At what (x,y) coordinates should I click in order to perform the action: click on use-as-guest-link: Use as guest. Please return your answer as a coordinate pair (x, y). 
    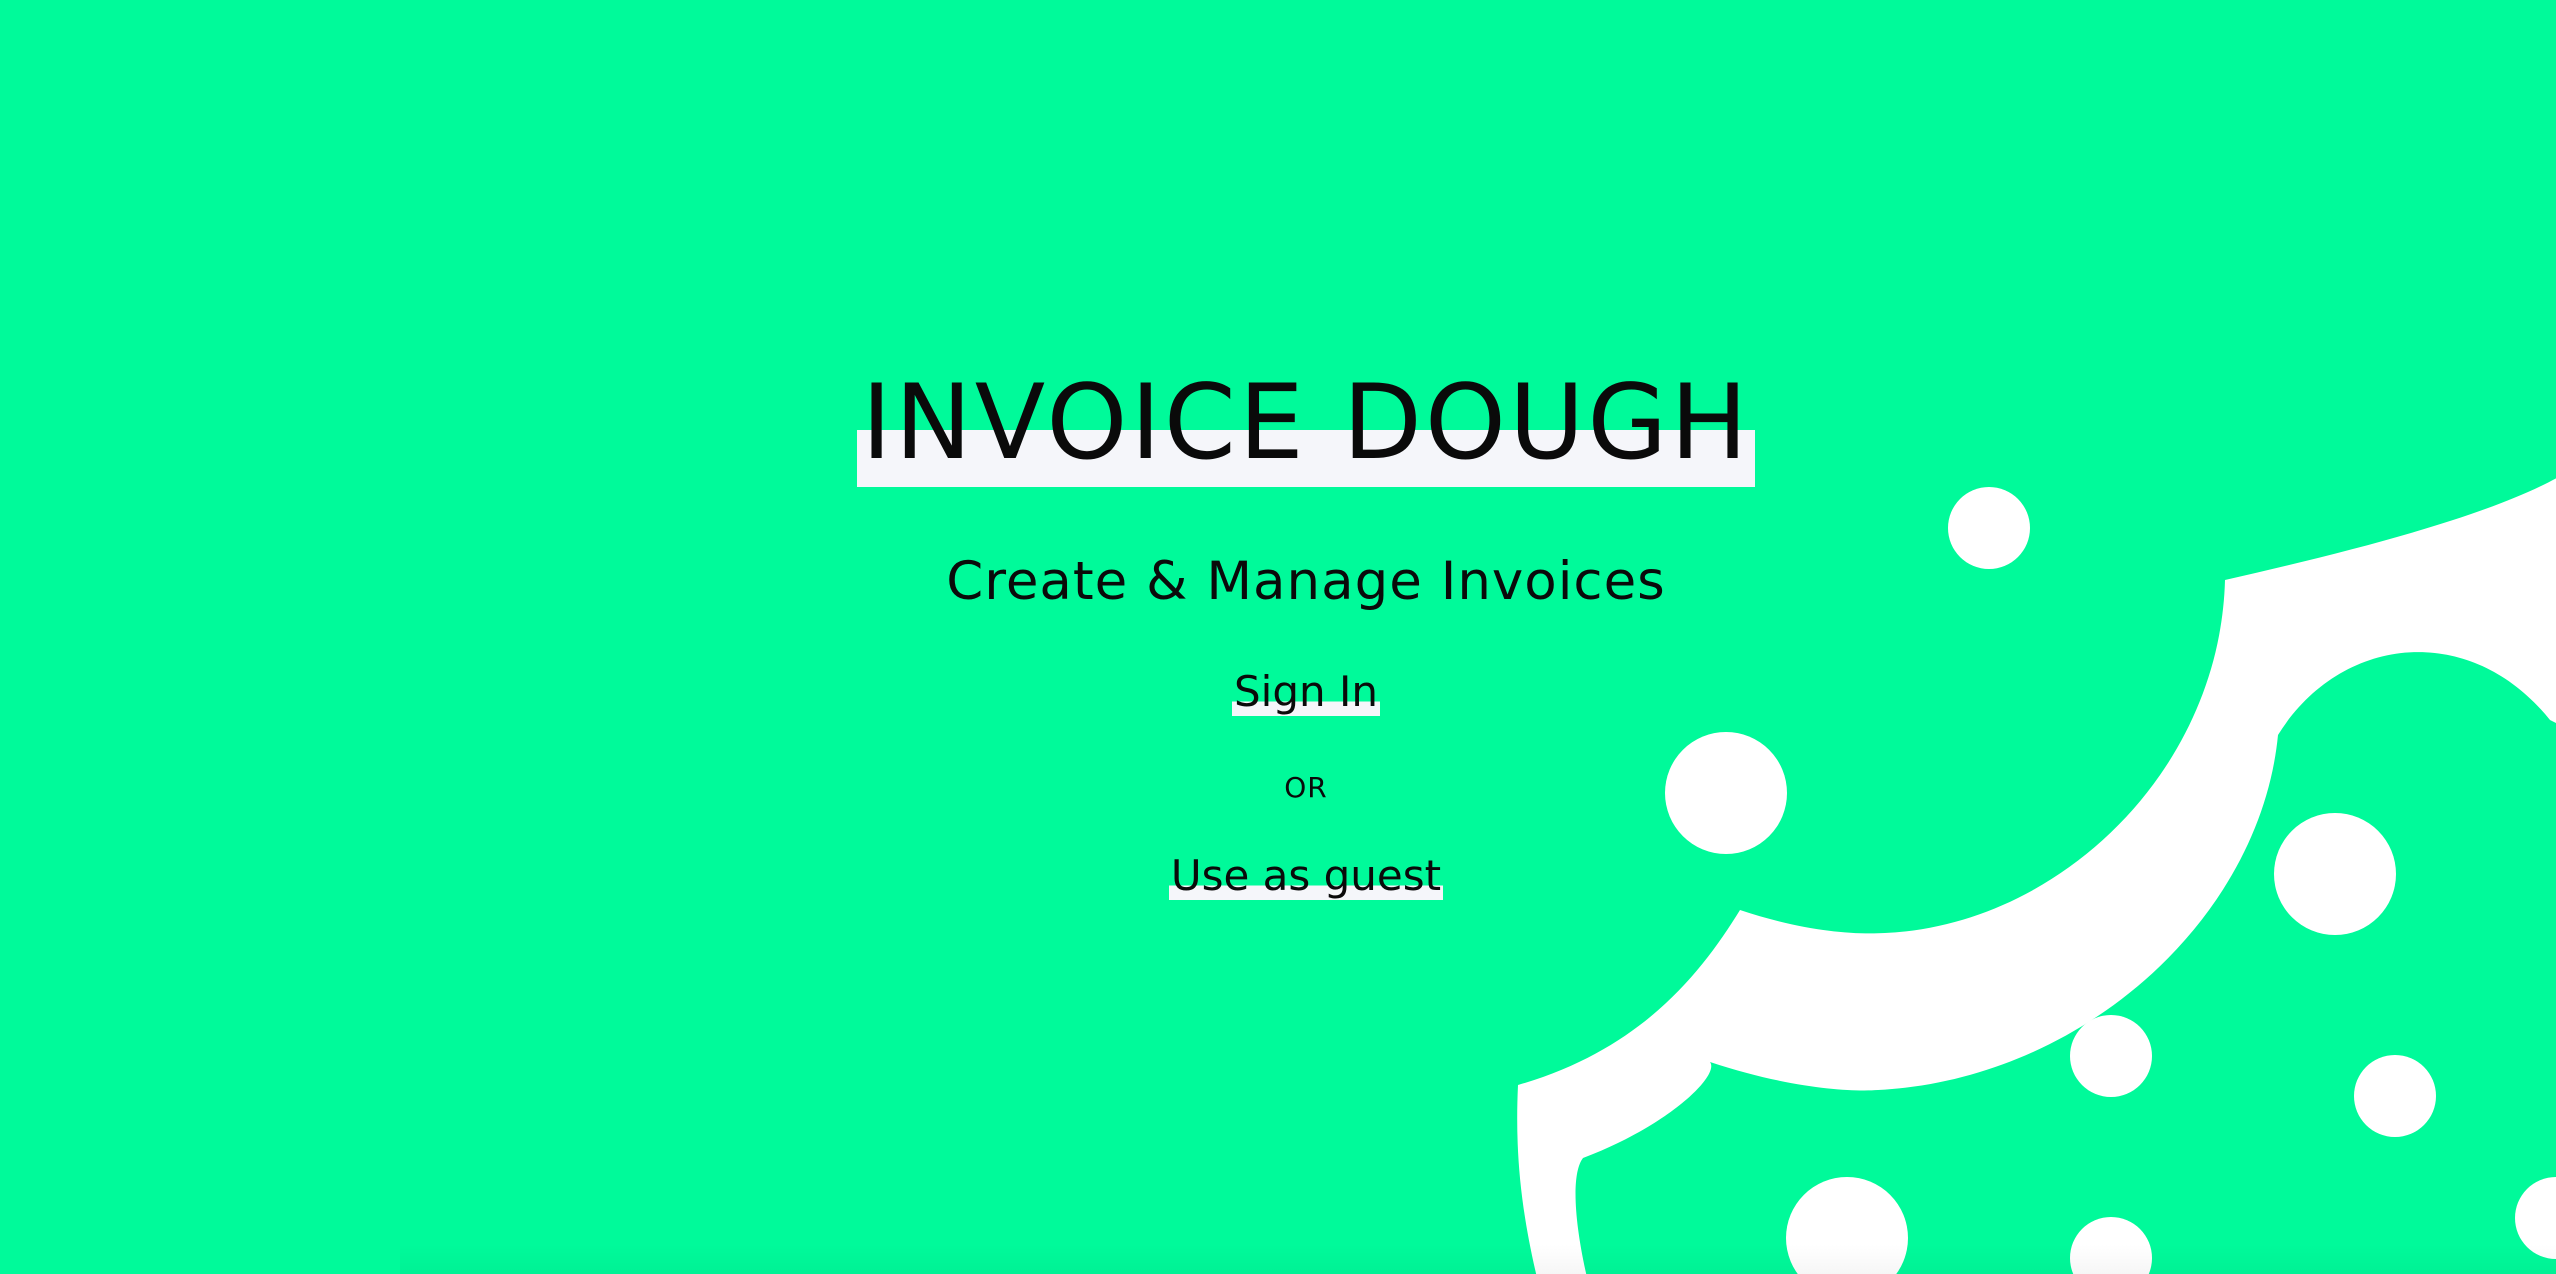
    Looking at the image, I should click on (1306, 876).